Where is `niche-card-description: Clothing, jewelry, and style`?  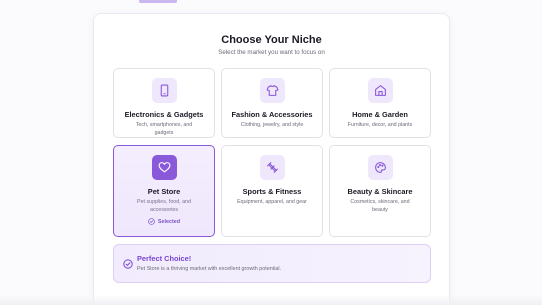 niche-card-description: Clothing, jewelry, and style is located at coordinates (272, 125).